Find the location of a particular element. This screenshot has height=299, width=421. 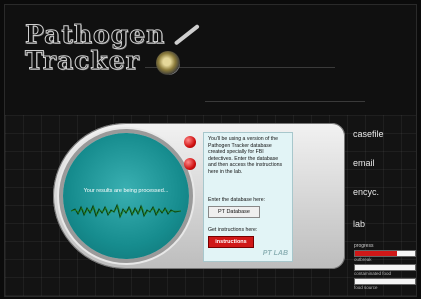

pt-database-button: PT Database is located at coordinates (234, 212).